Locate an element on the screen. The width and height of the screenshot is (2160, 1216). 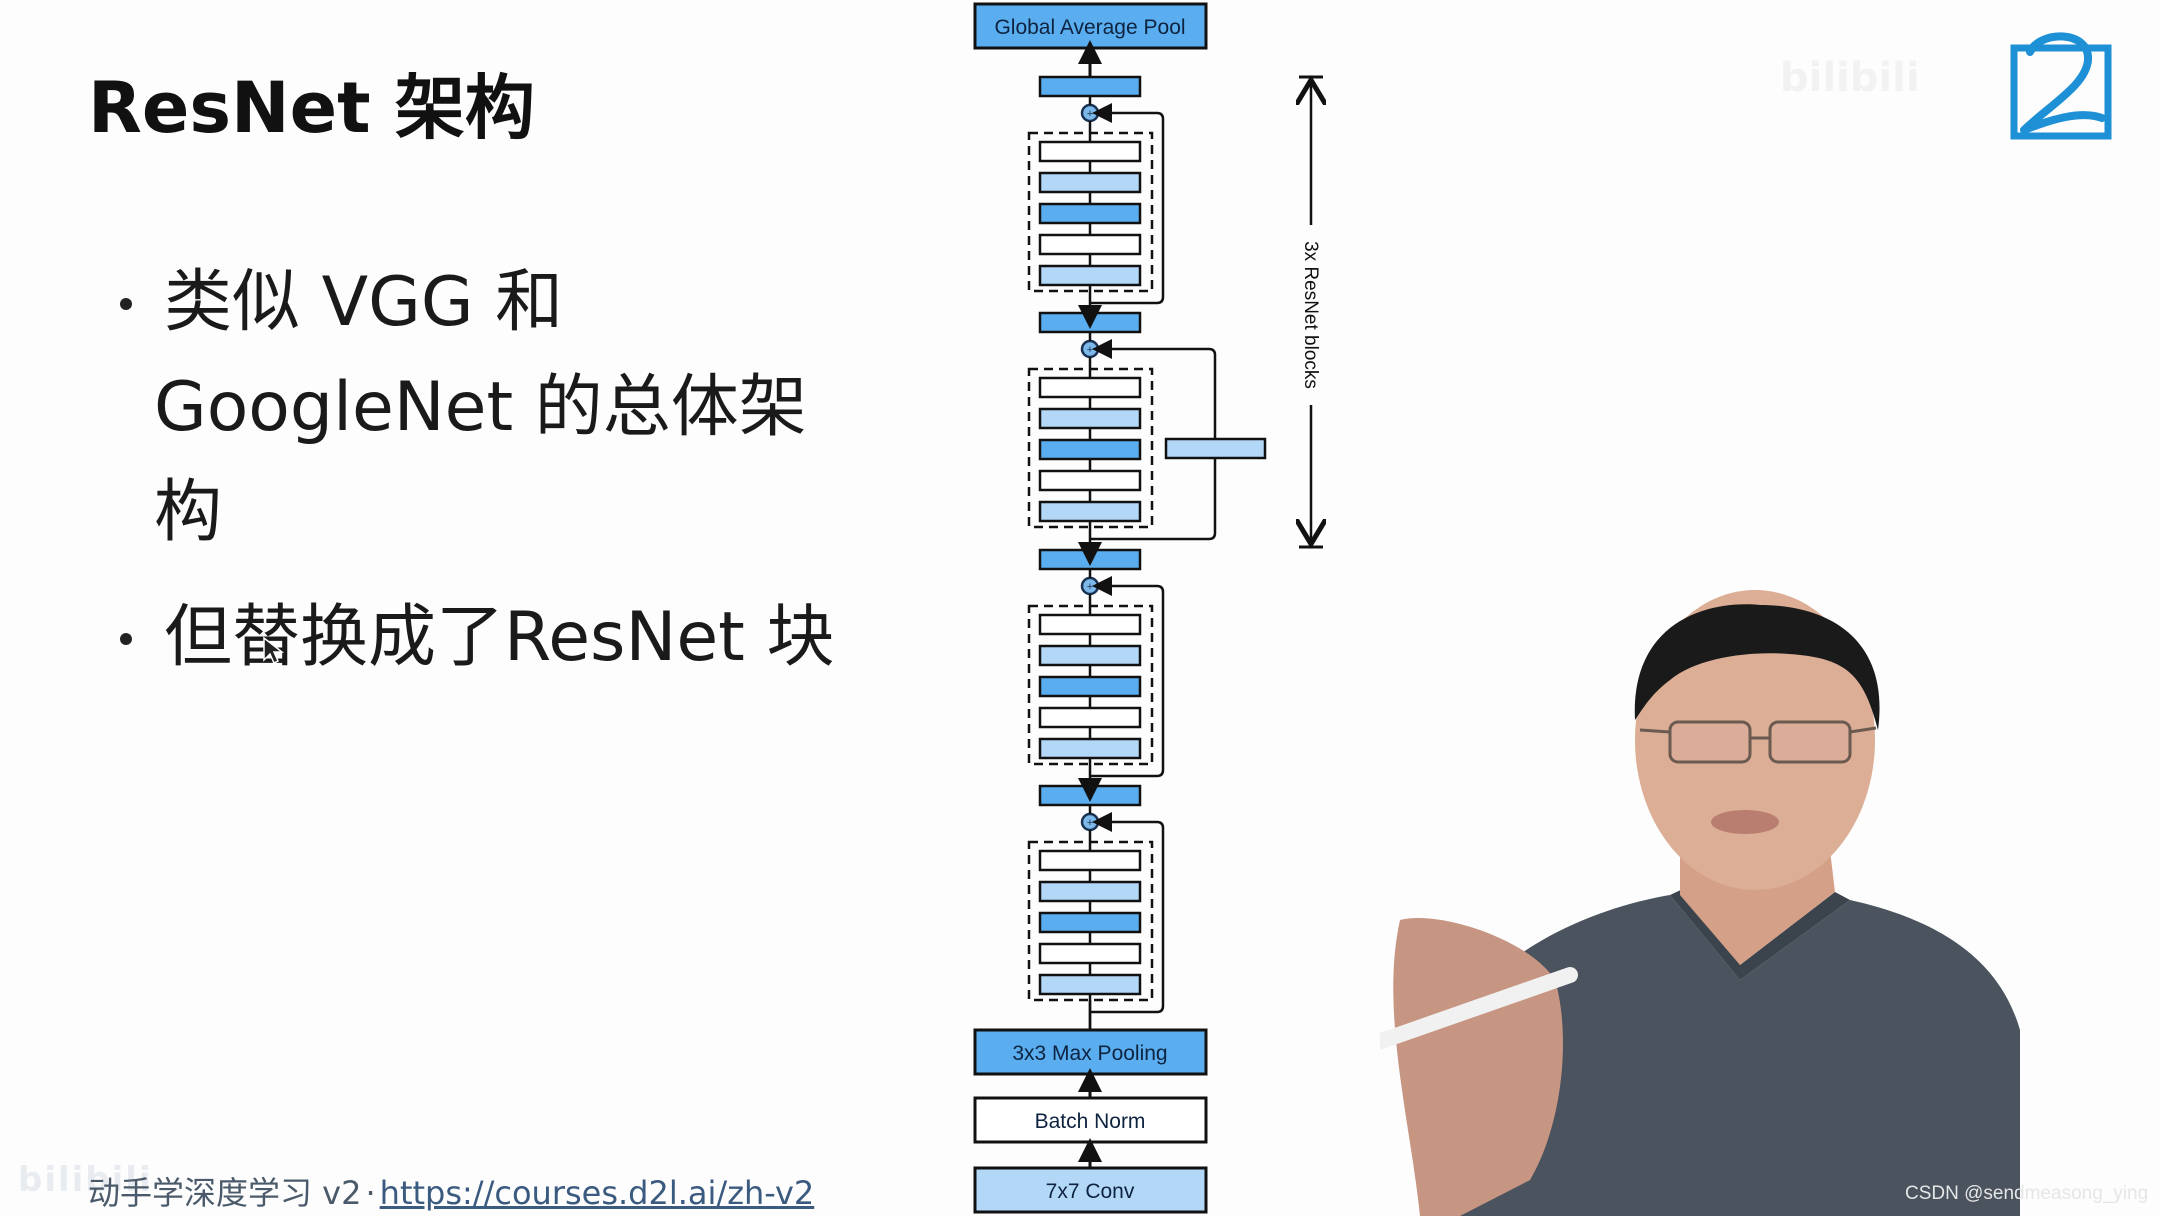
mouse-cursor-icon is located at coordinates (273, 650).